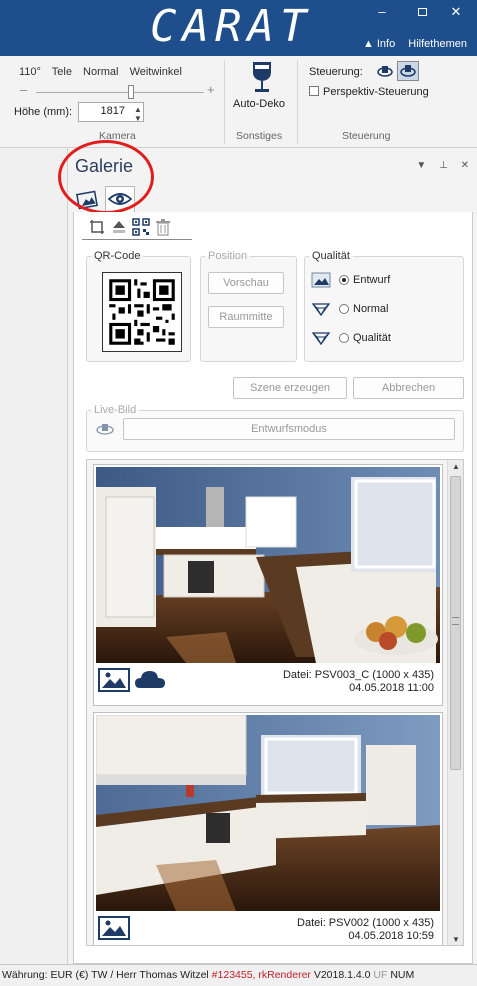 The width and height of the screenshot is (477, 986). Describe the element at coordinates (465, 165) in the screenshot. I see `panel-close-icon: ✕` at that location.